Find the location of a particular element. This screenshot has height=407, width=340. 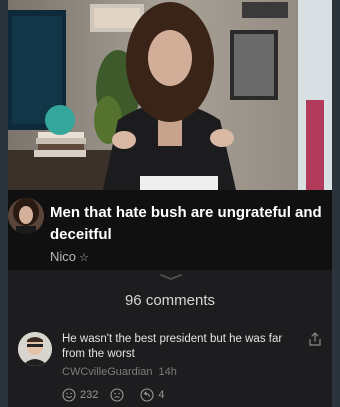

author-name: Nico is located at coordinates (63, 256).